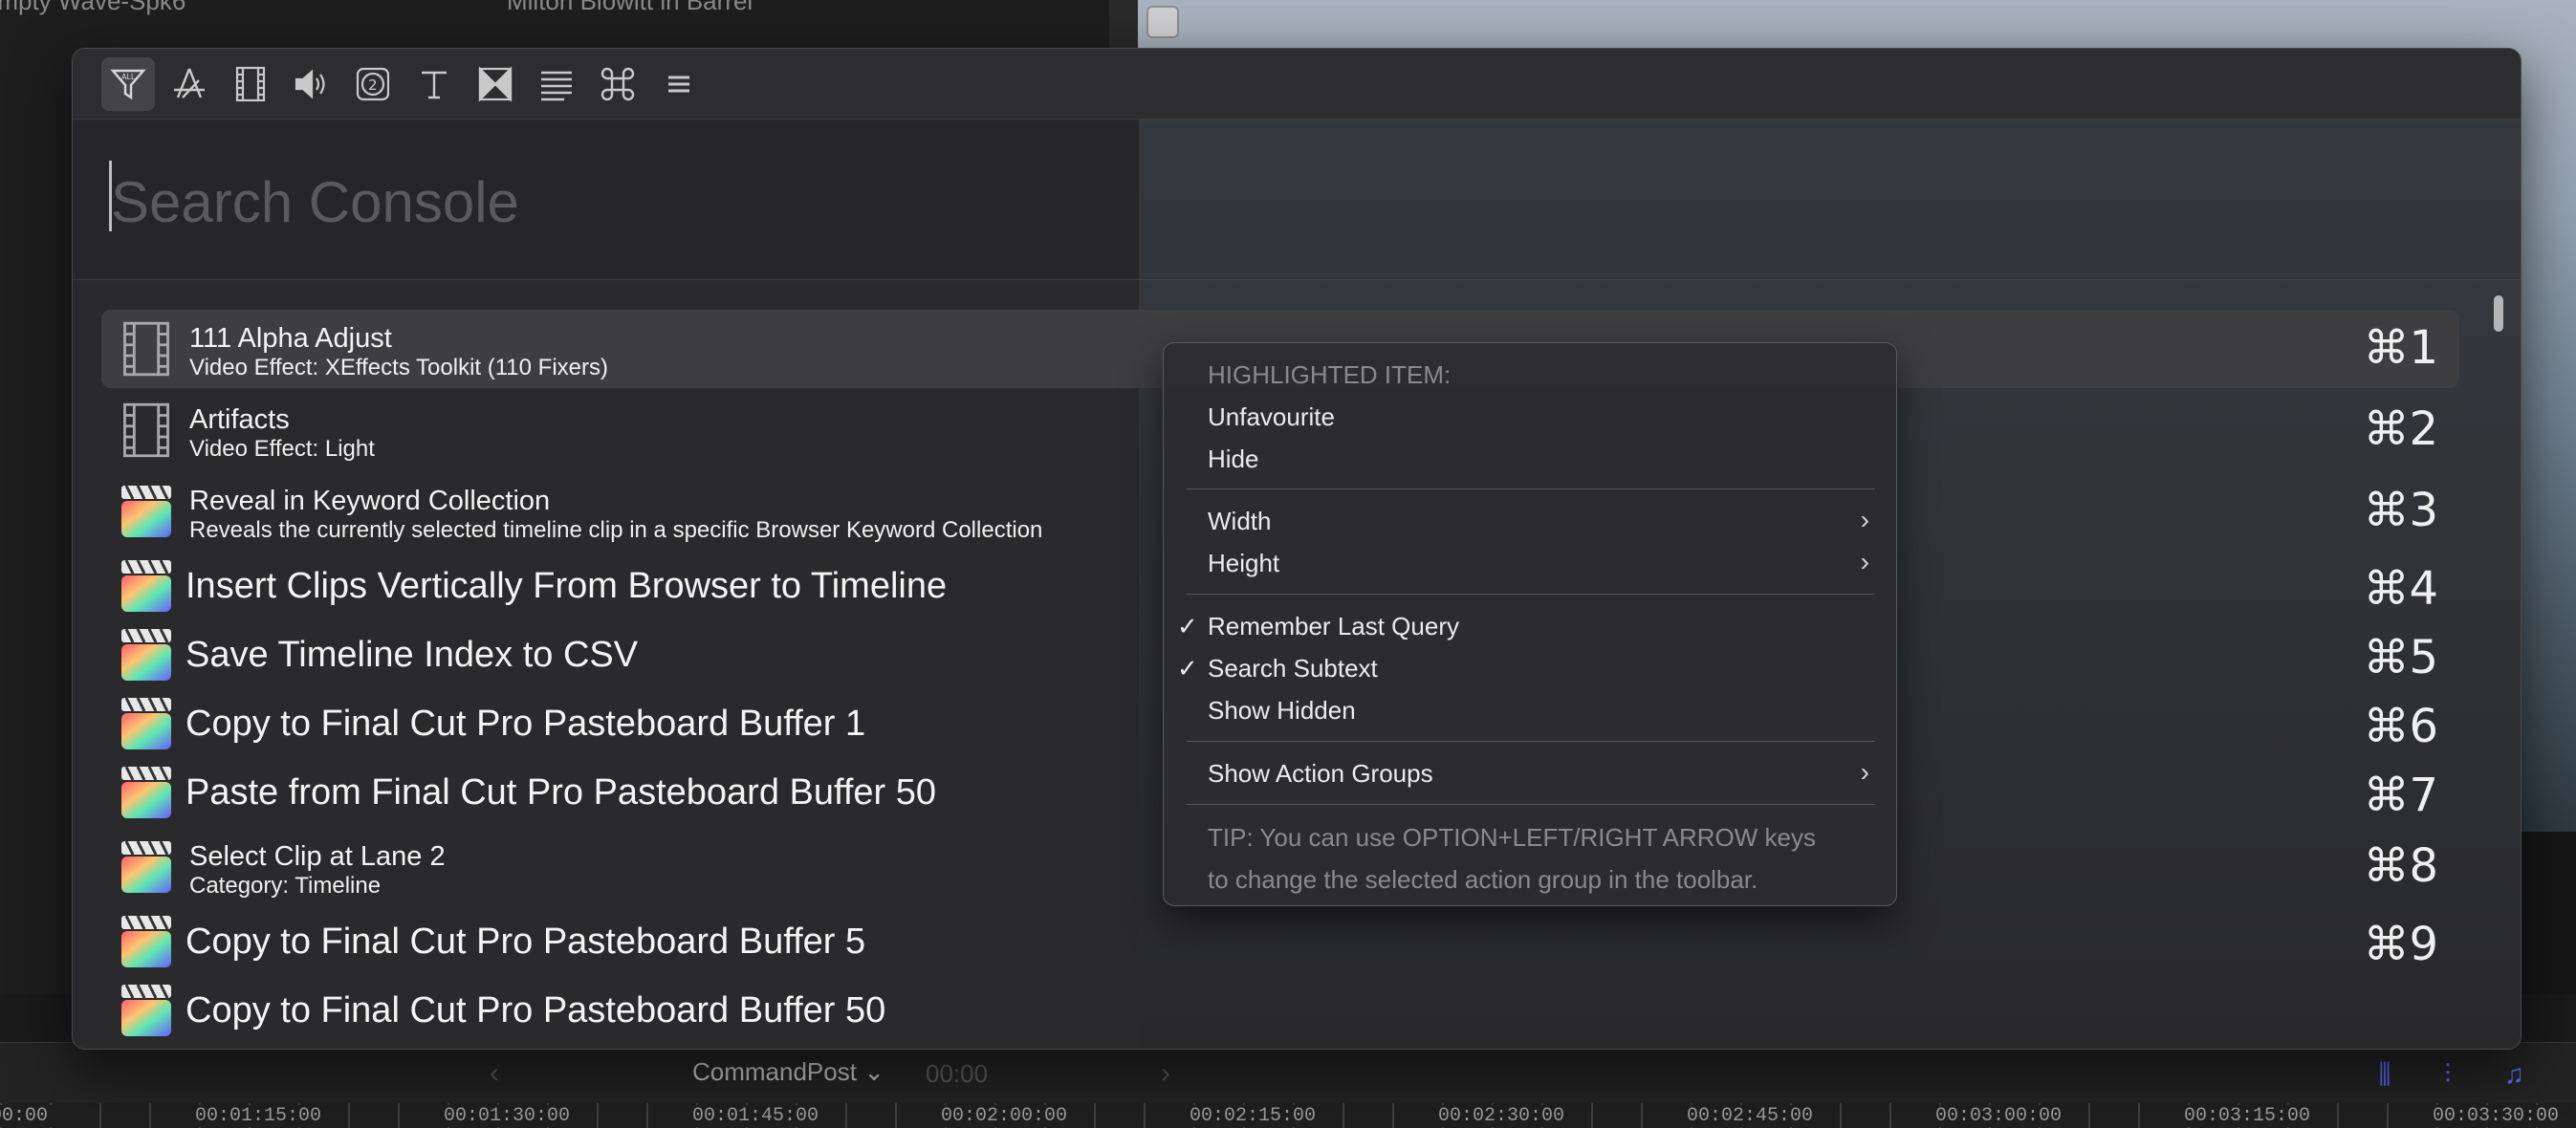 The height and width of the screenshot is (1128, 2576). What do you see at coordinates (788, 1072) in the screenshot?
I see `project-name: CommandPost ⌄` at bounding box center [788, 1072].